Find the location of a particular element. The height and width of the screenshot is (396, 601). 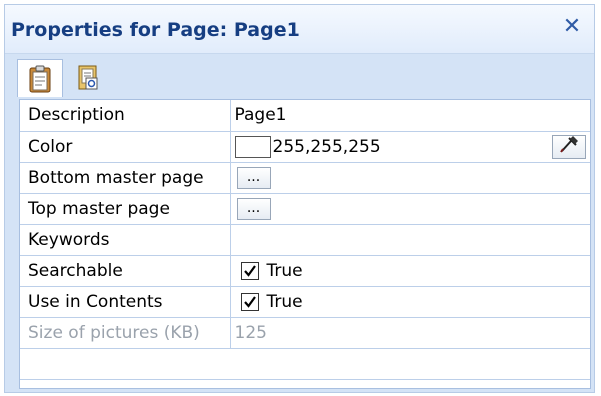

property-name: Size of pictures (KB) is located at coordinates (125, 333).